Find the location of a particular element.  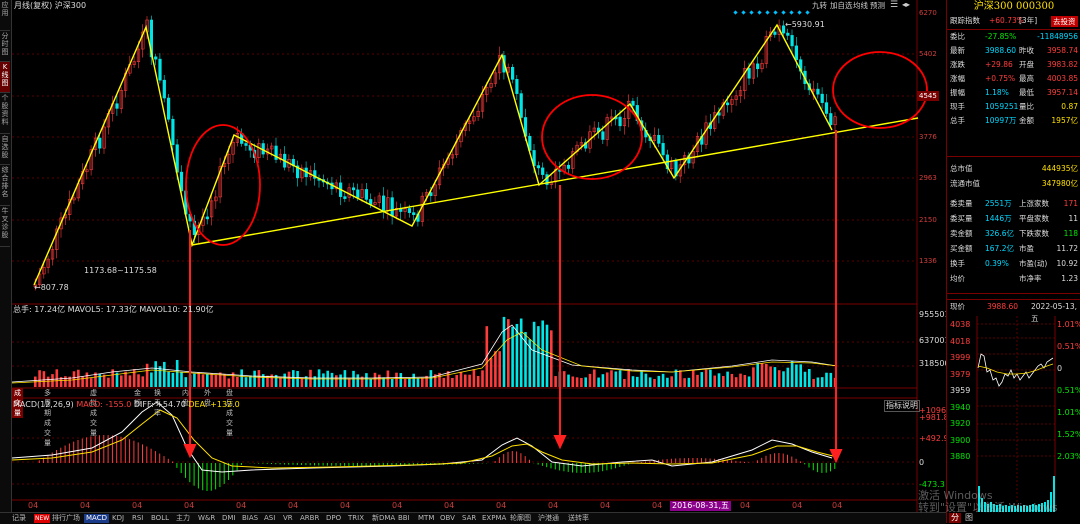

quote-row: 卖金额 326.6亿 下跌家数 118 is located at coordinates (1013, 234).